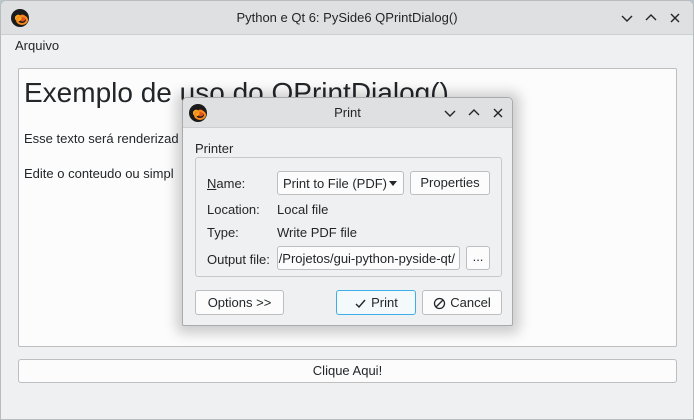  What do you see at coordinates (214, 148) in the screenshot?
I see `printer-group-label: Printer` at bounding box center [214, 148].